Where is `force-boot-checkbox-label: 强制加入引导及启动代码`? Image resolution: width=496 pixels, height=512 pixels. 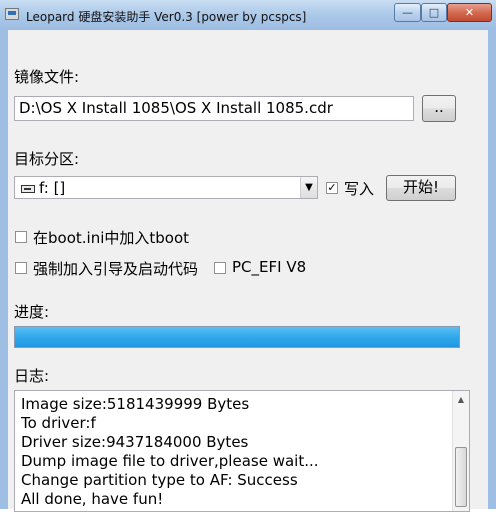
force-boot-checkbox-label: 强制加入引导及启动代码 is located at coordinates (116, 269).